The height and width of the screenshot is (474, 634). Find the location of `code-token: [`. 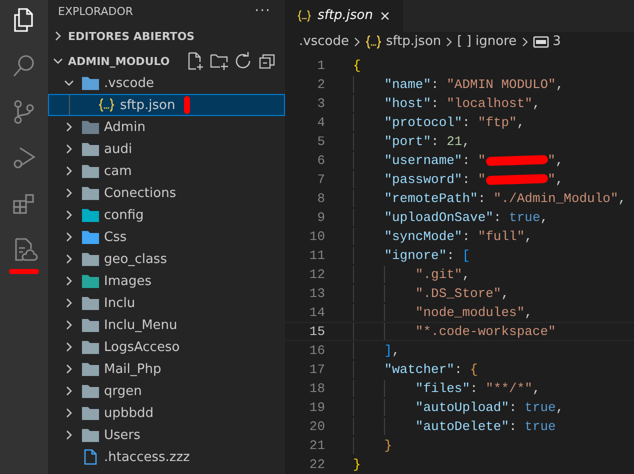

code-token: [ is located at coordinates (466, 255).